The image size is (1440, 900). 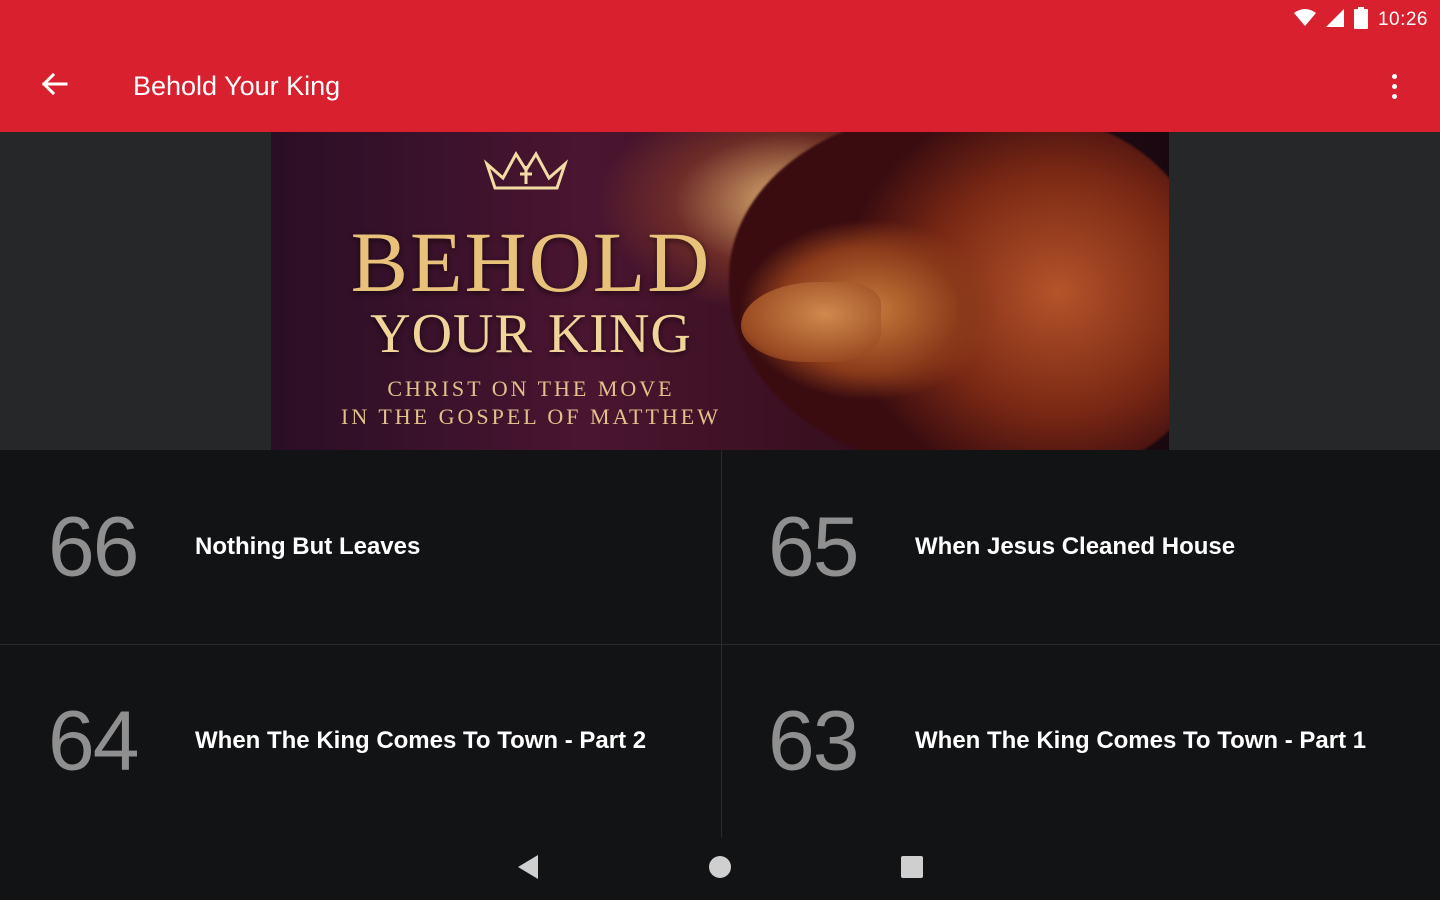 I want to click on sermon-number: 66, so click(x=93, y=546).